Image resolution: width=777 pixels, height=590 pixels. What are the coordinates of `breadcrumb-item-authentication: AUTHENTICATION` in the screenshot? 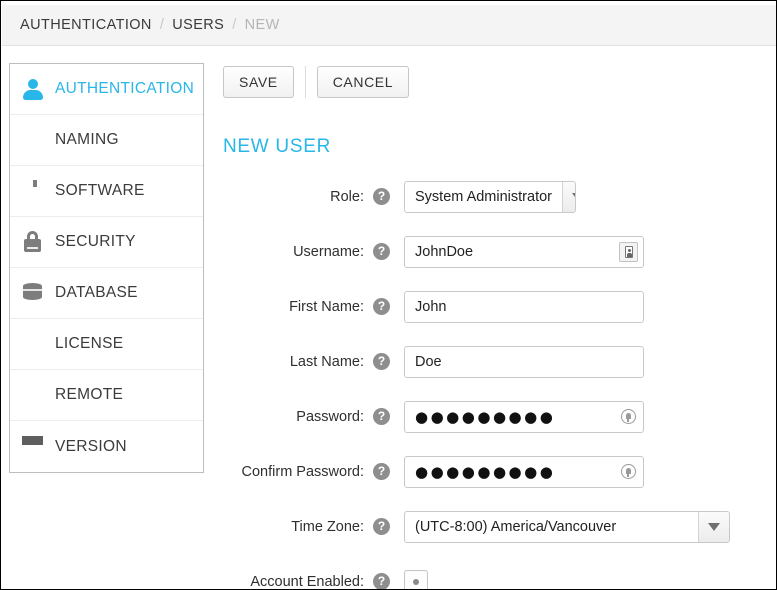 It's located at (86, 25).